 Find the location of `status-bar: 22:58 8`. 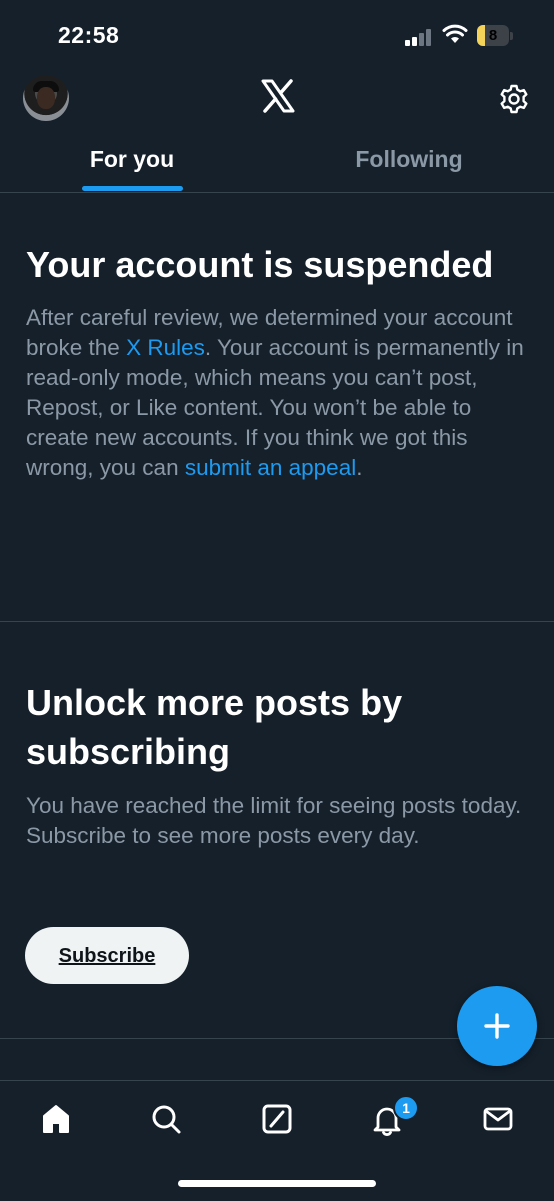

status-bar: 22:58 8 is located at coordinates (277, 35).